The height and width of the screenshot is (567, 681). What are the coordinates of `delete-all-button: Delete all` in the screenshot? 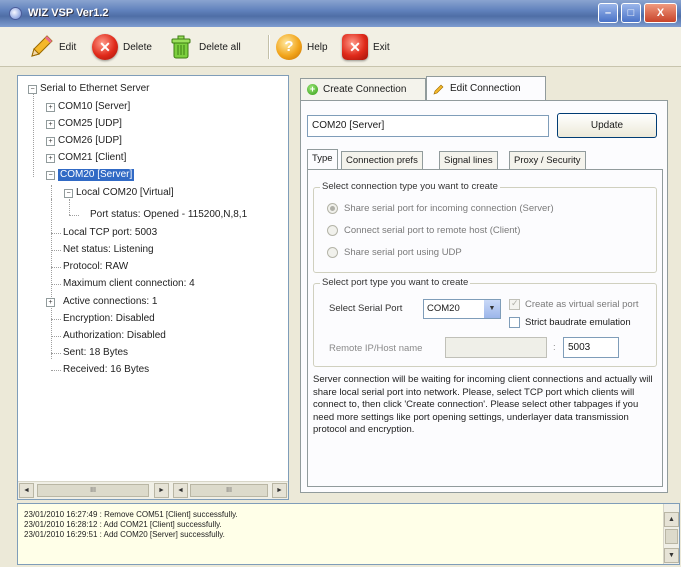 It's located at (204, 47).